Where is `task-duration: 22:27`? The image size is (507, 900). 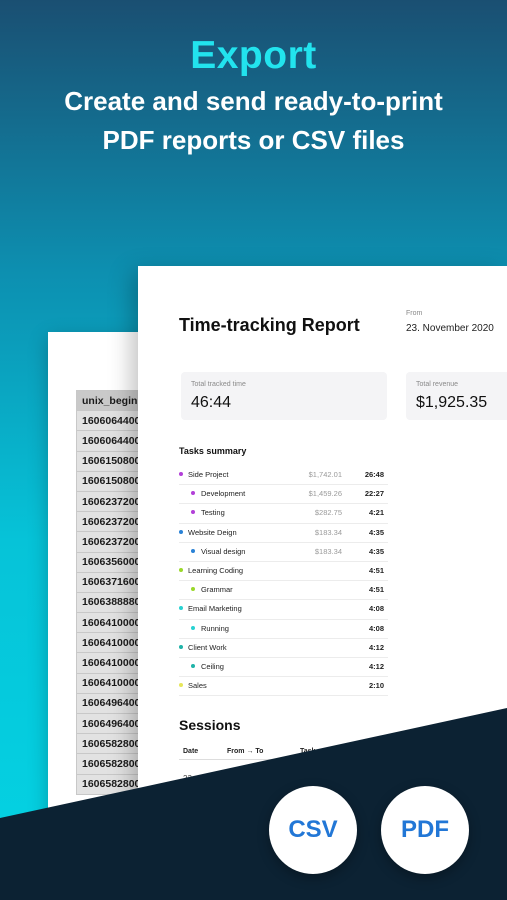 task-duration: 22:27 is located at coordinates (374, 494).